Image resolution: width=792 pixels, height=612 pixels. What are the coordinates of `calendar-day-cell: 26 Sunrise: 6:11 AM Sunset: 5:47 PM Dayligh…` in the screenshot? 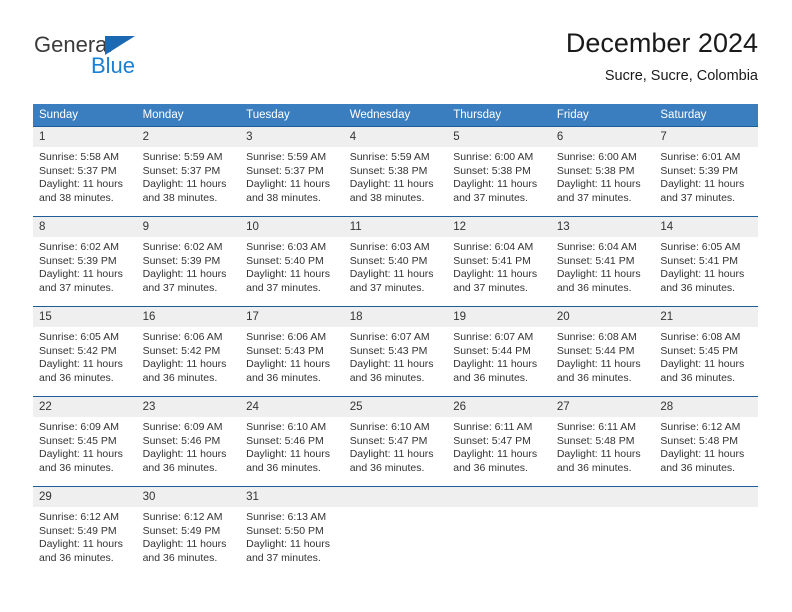 It's located at (499, 441).